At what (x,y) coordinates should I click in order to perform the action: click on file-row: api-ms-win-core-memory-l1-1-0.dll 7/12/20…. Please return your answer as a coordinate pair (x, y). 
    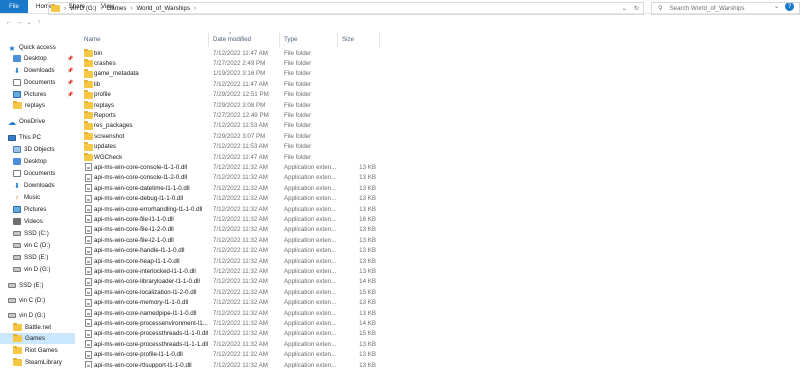
    Looking at the image, I should click on (234, 303).